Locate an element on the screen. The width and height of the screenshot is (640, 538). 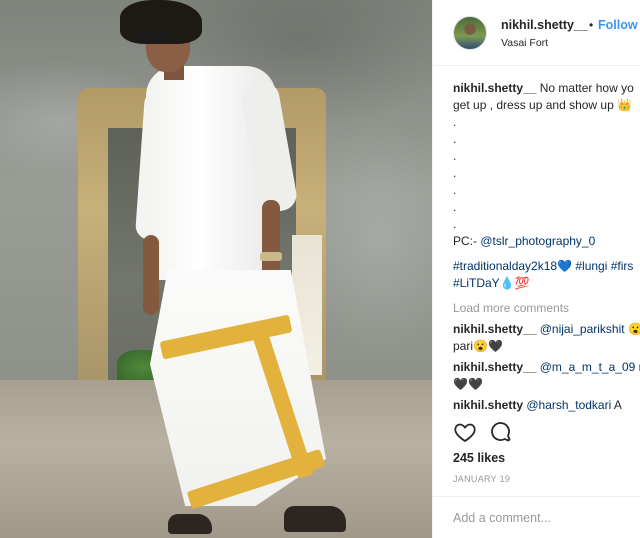
caption-text-1: No matter how yo is located at coordinates (586, 88).